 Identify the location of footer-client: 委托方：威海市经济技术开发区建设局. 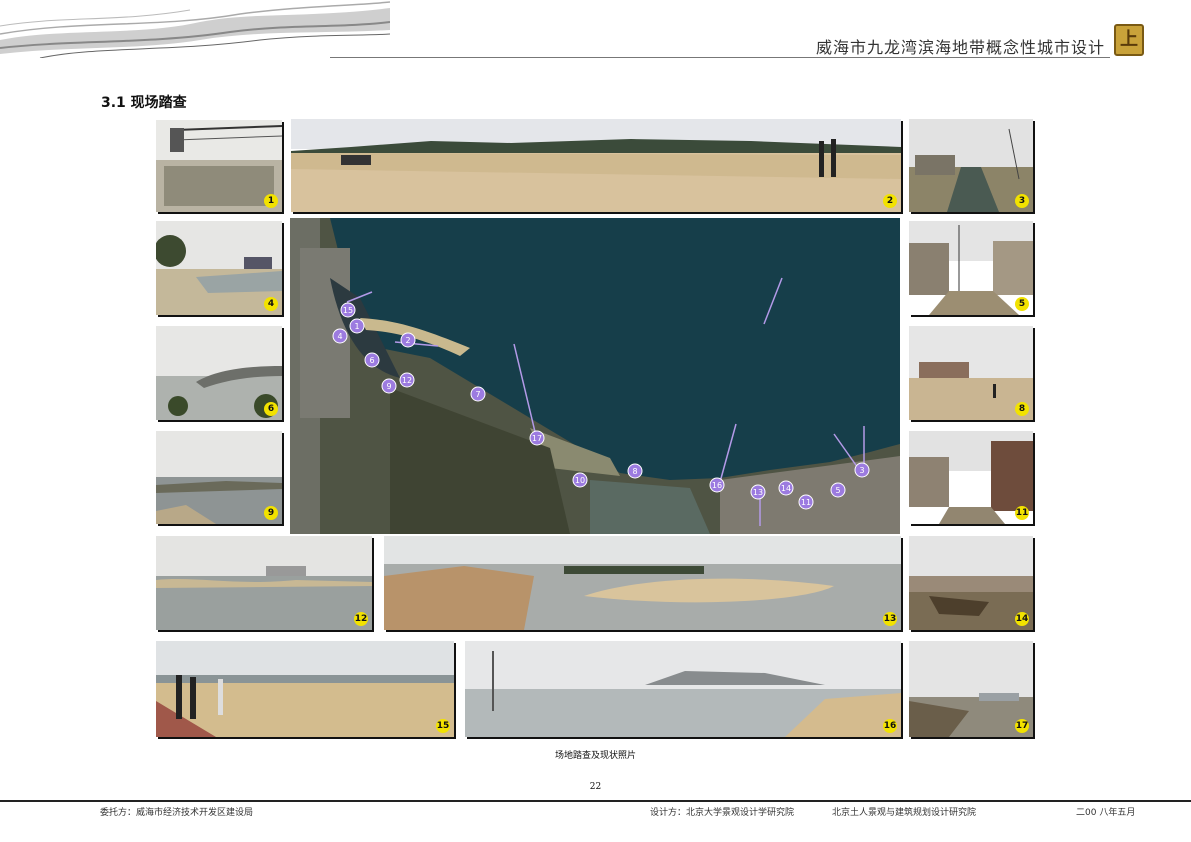
(177, 813).